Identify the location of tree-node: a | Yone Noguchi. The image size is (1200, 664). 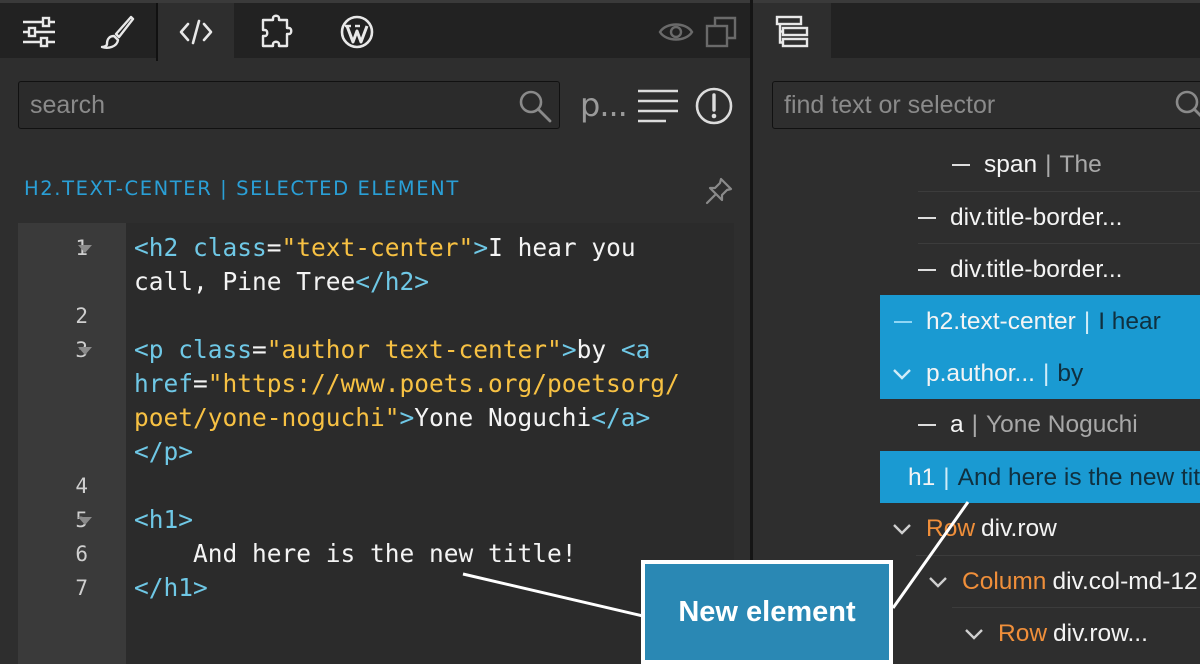
(1059, 425).